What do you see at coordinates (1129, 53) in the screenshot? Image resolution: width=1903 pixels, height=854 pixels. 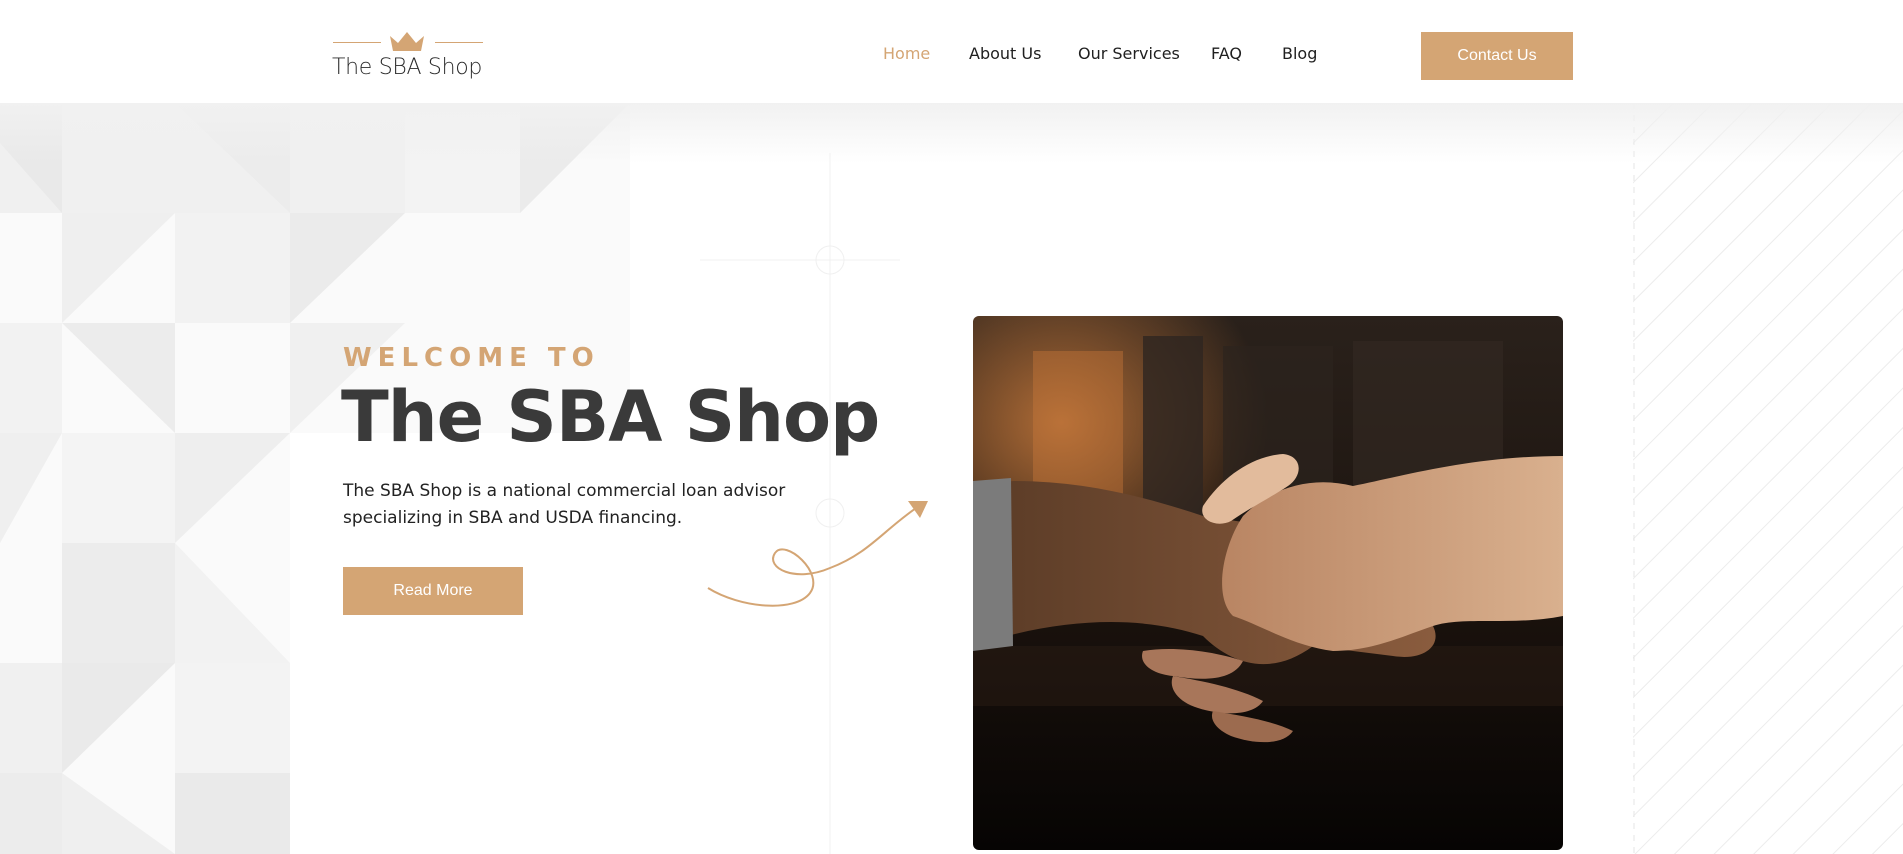 I see `nav-our-services: Our Services` at bounding box center [1129, 53].